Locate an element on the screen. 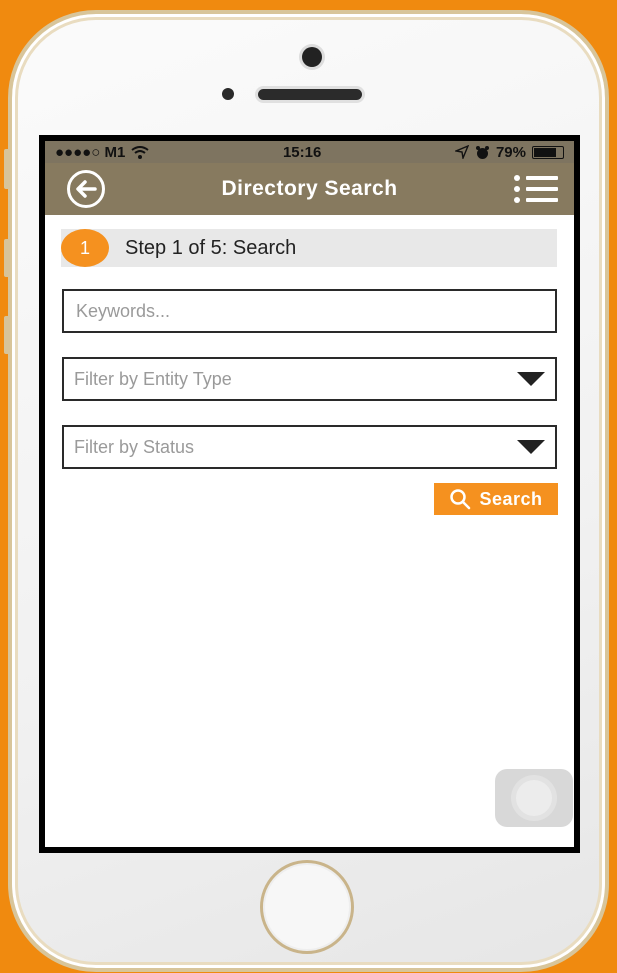  home-button is located at coordinates (307, 907).